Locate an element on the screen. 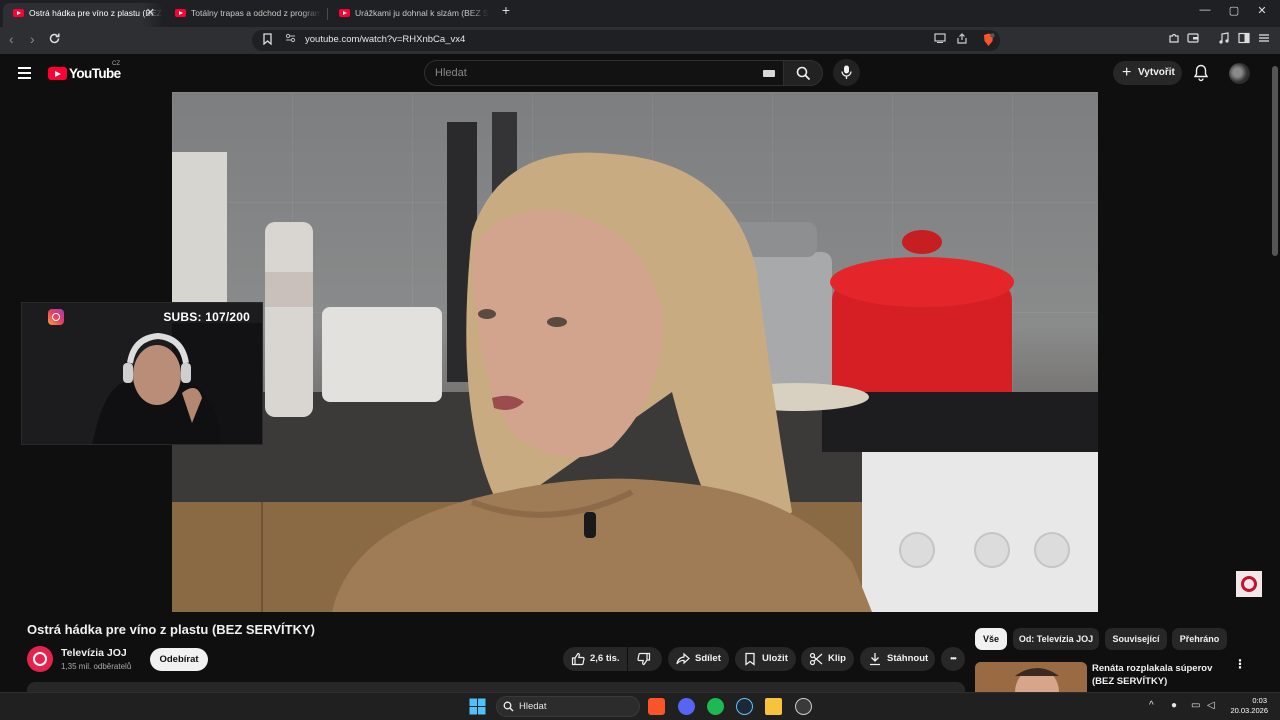 This screenshot has height=720, width=1280. description-box is located at coordinates (496, 687).